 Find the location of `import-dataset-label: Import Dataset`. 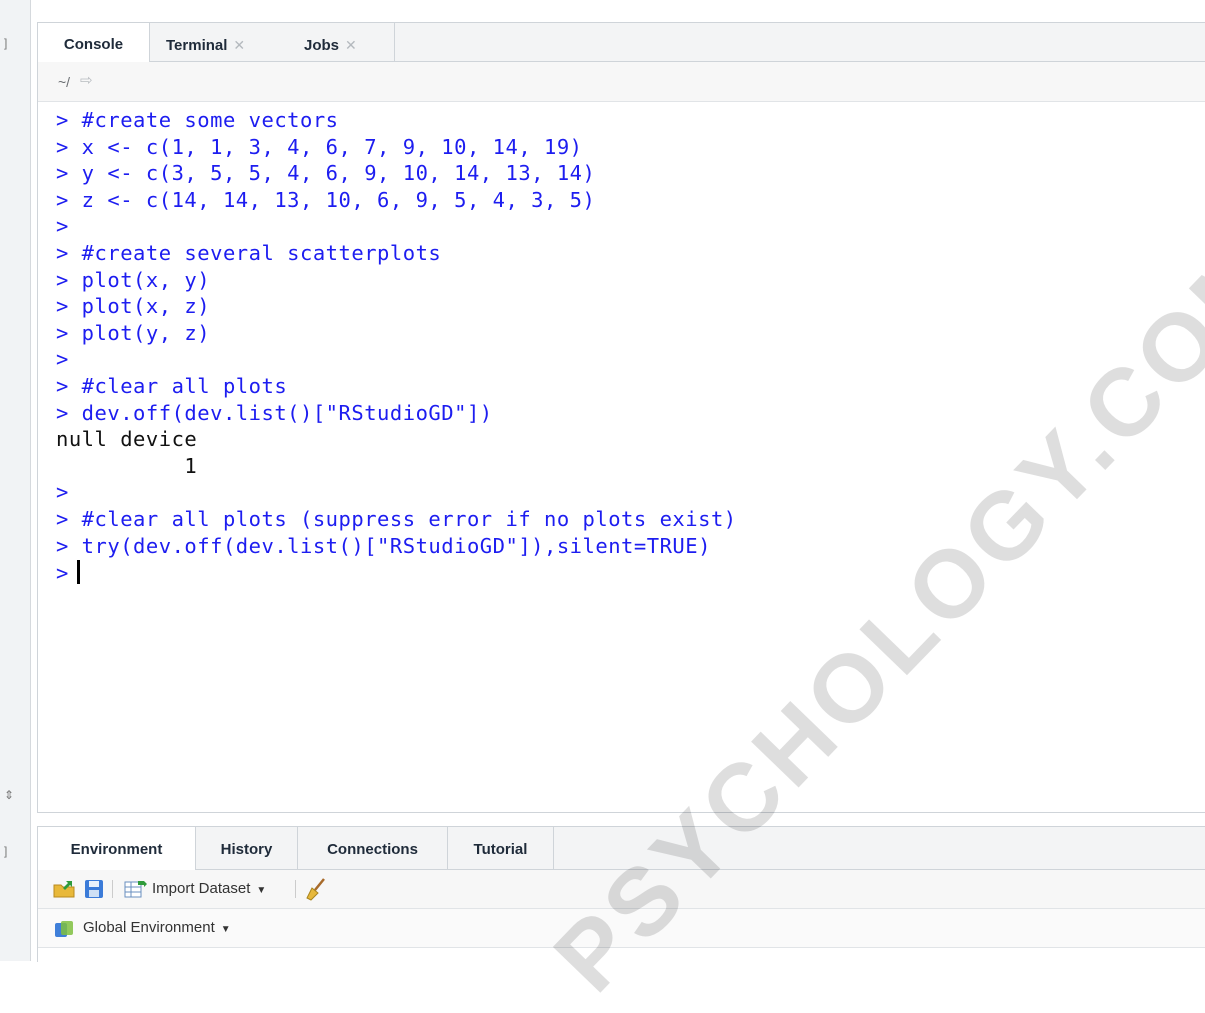

import-dataset-label: Import Dataset is located at coordinates (201, 888).